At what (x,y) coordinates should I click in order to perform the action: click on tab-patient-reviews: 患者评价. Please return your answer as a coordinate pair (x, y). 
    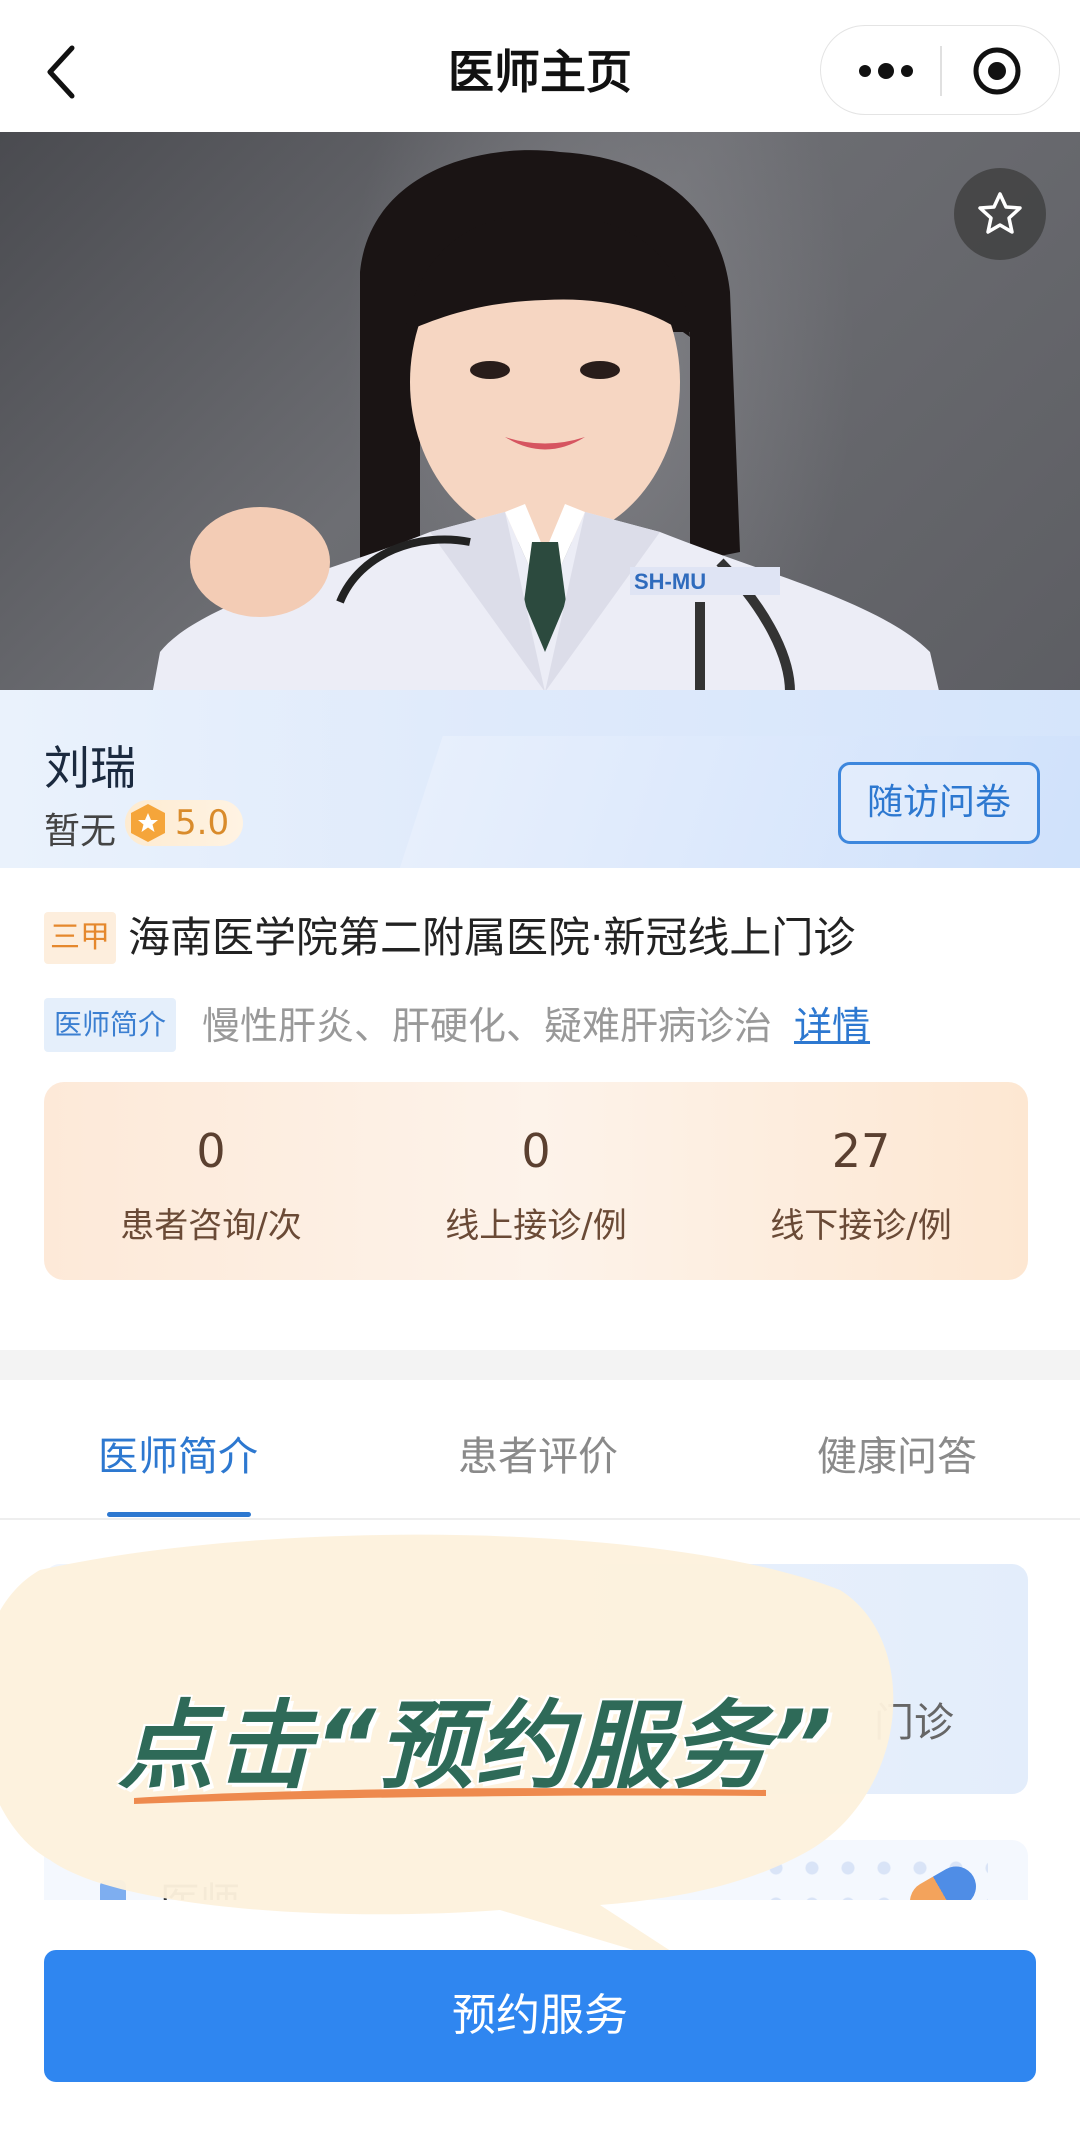
    Looking at the image, I should click on (538, 1453).